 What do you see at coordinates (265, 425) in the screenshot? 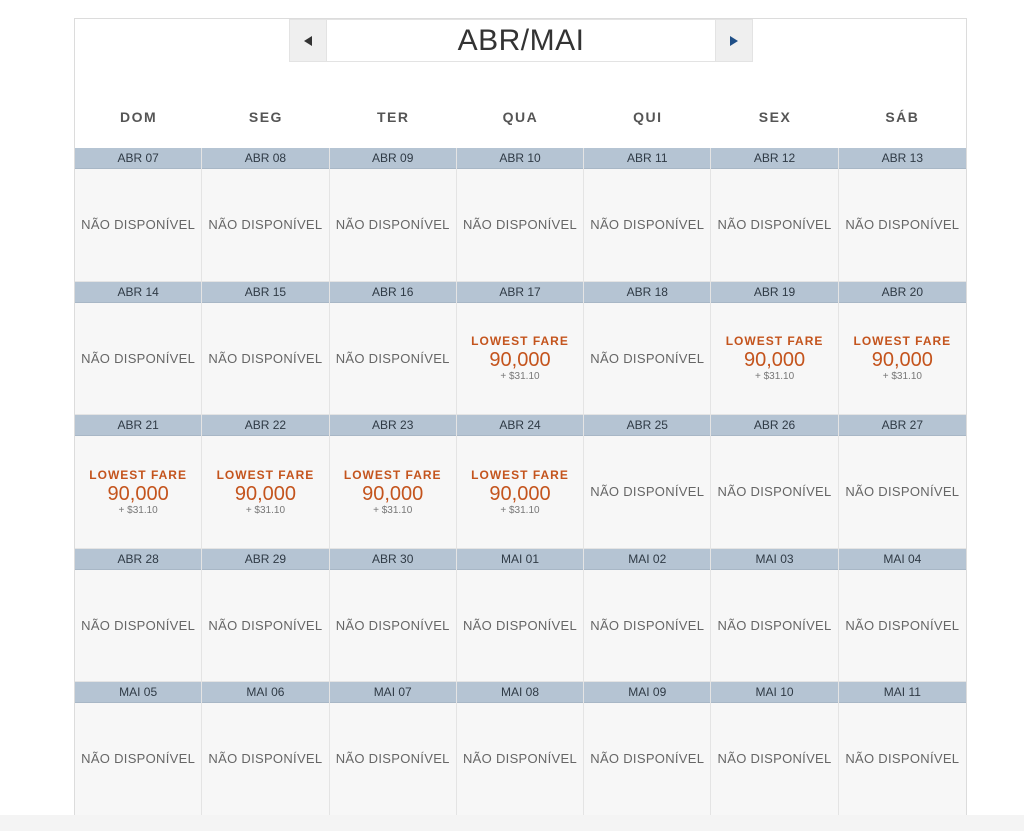
I see `day-date-label: ABR 22` at bounding box center [265, 425].